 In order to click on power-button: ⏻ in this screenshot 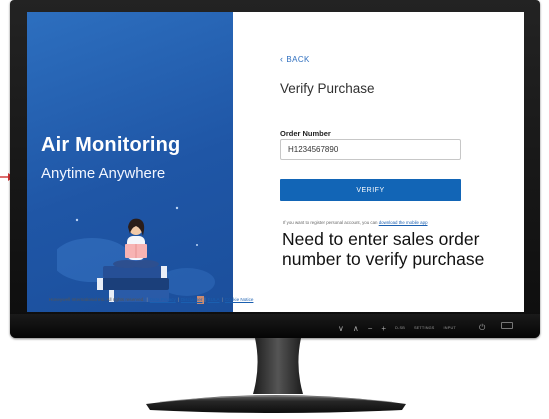, I will do `click(482, 328)`.